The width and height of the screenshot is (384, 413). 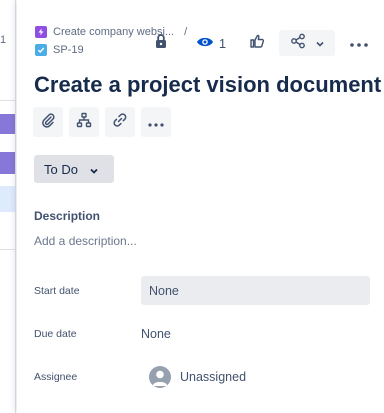 I want to click on thumbs-up-icon, so click(x=257, y=43).